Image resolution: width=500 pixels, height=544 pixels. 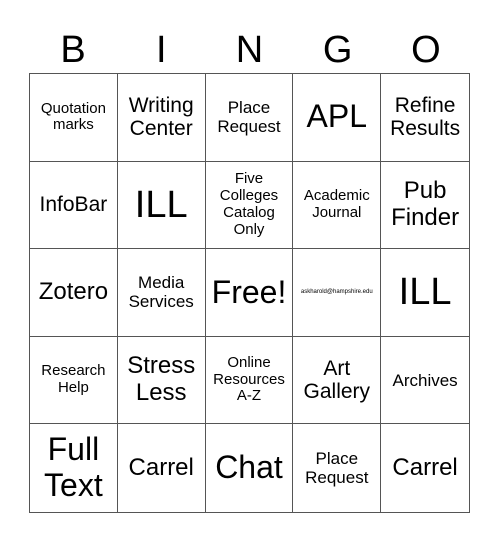 What do you see at coordinates (425, 118) in the screenshot?
I see `bingo-cell: Refine Results` at bounding box center [425, 118].